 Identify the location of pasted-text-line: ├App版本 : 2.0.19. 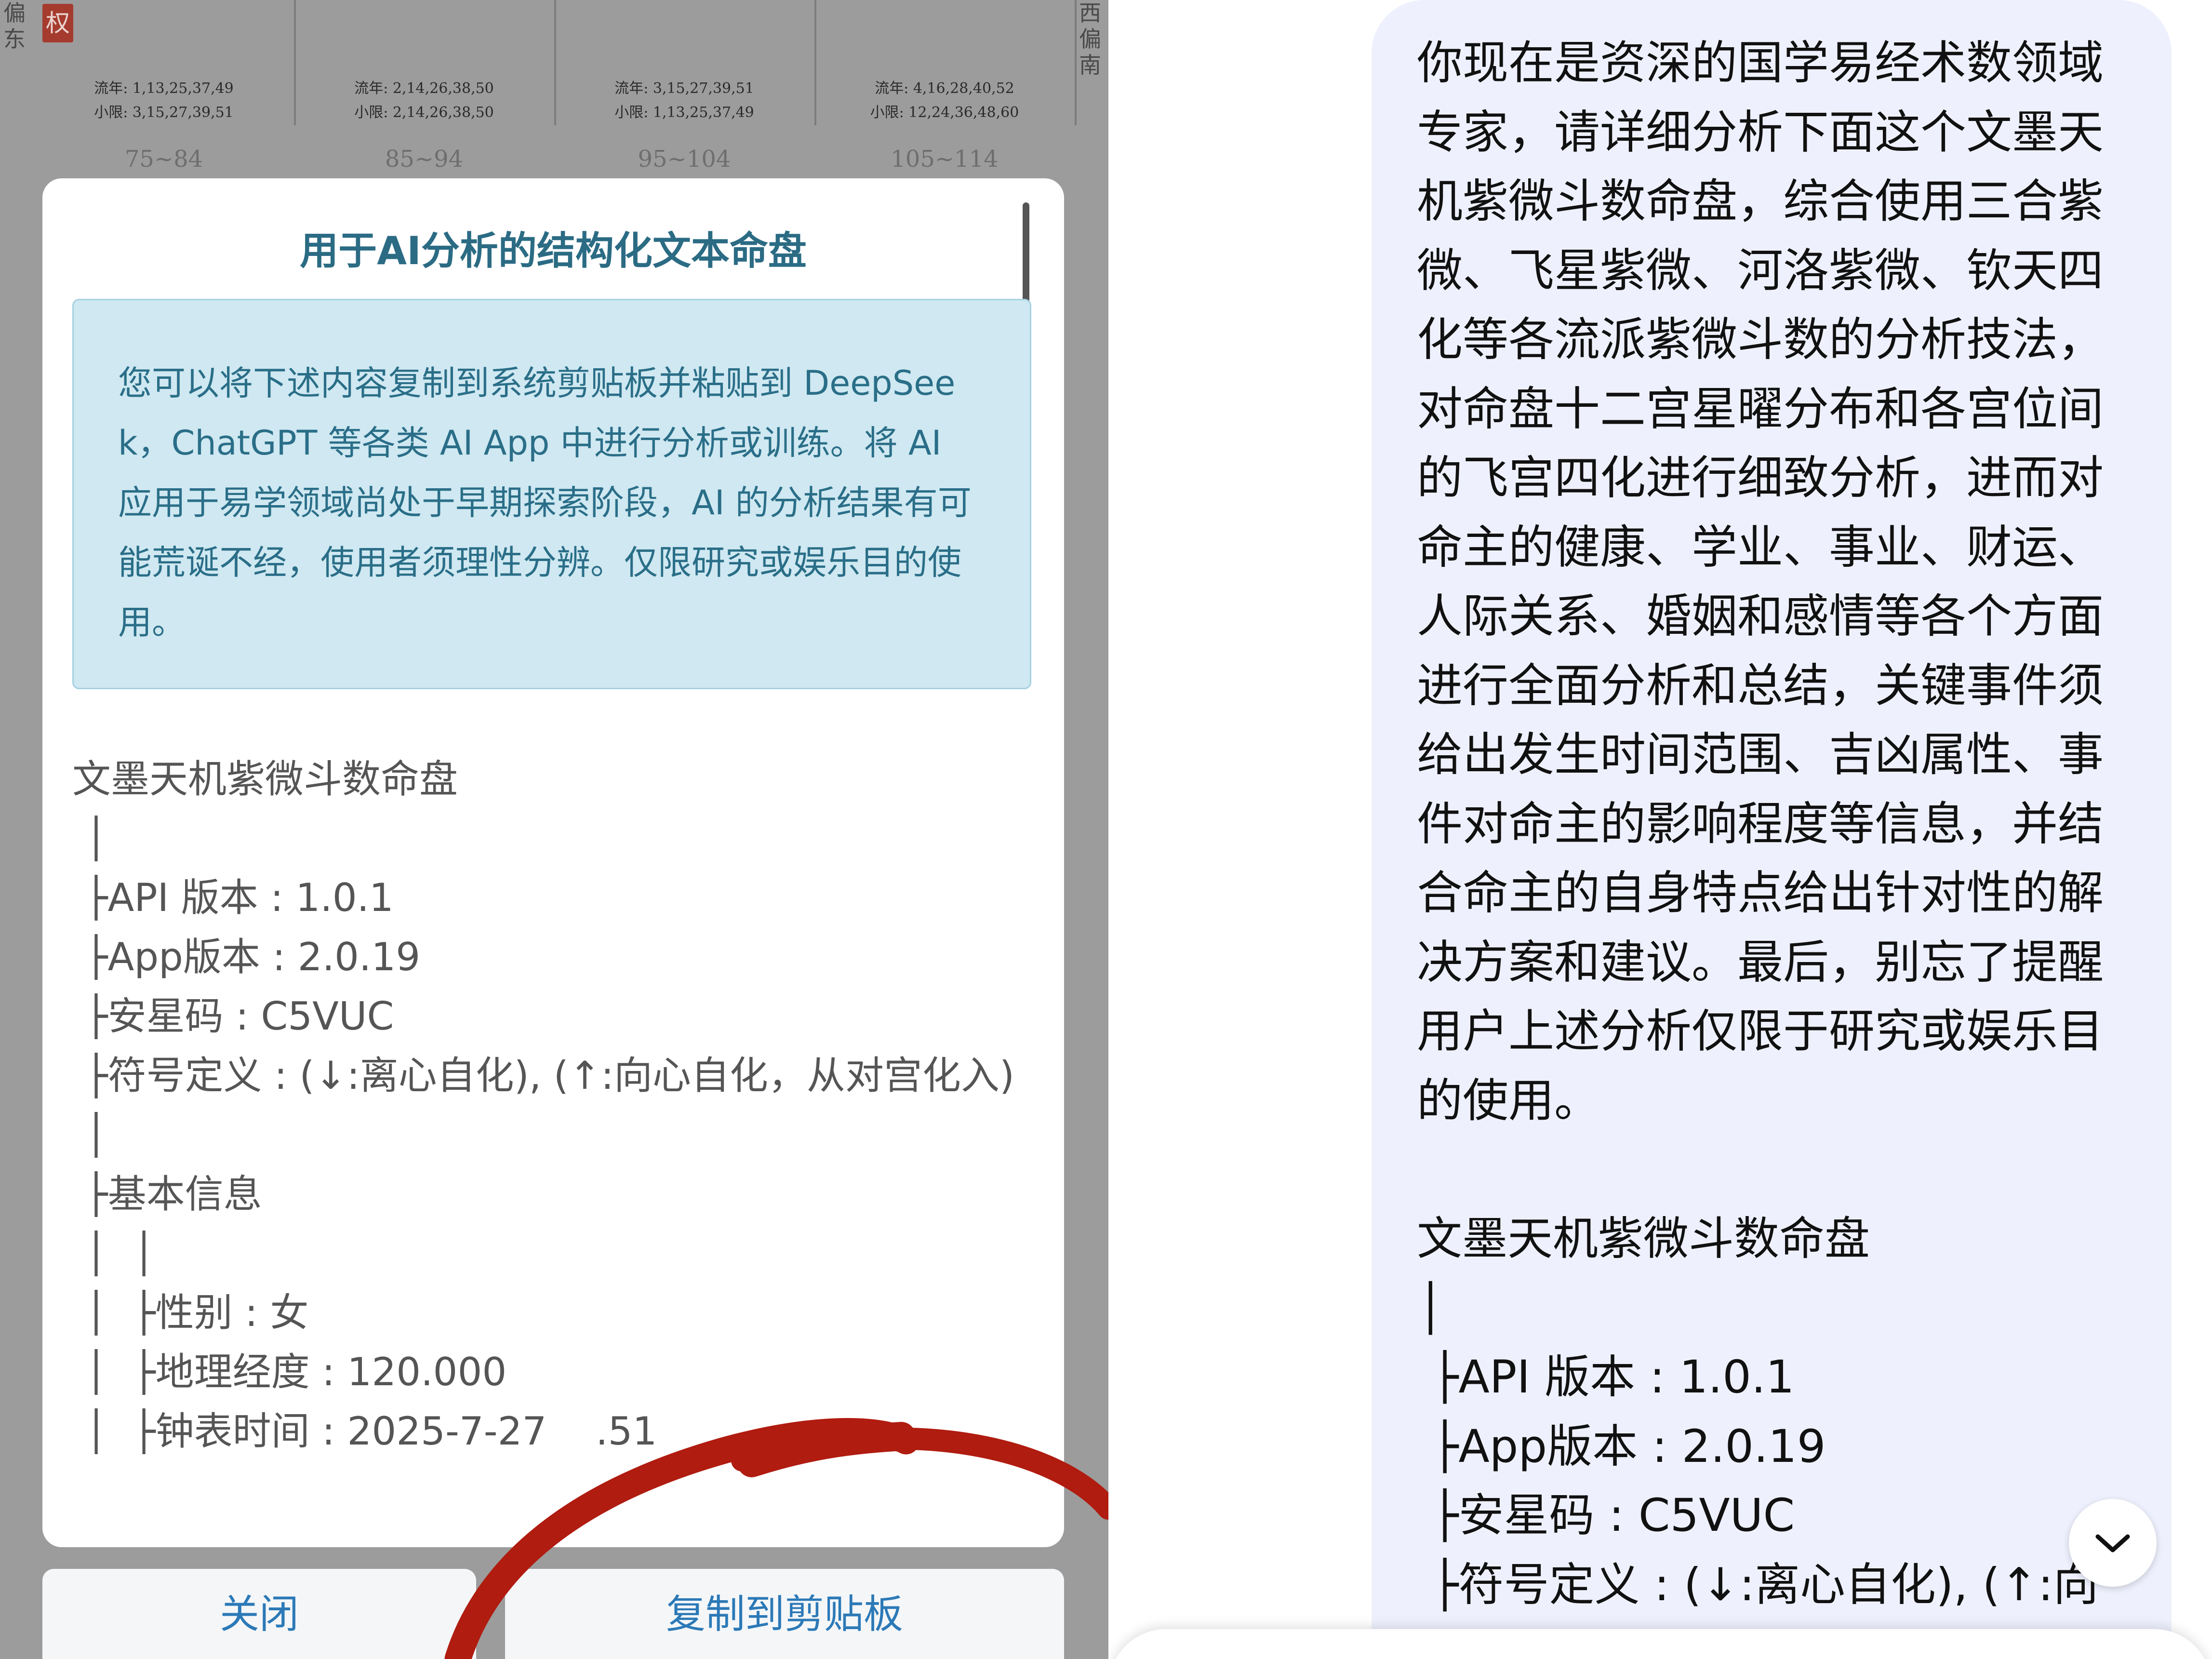
(1621, 1446).